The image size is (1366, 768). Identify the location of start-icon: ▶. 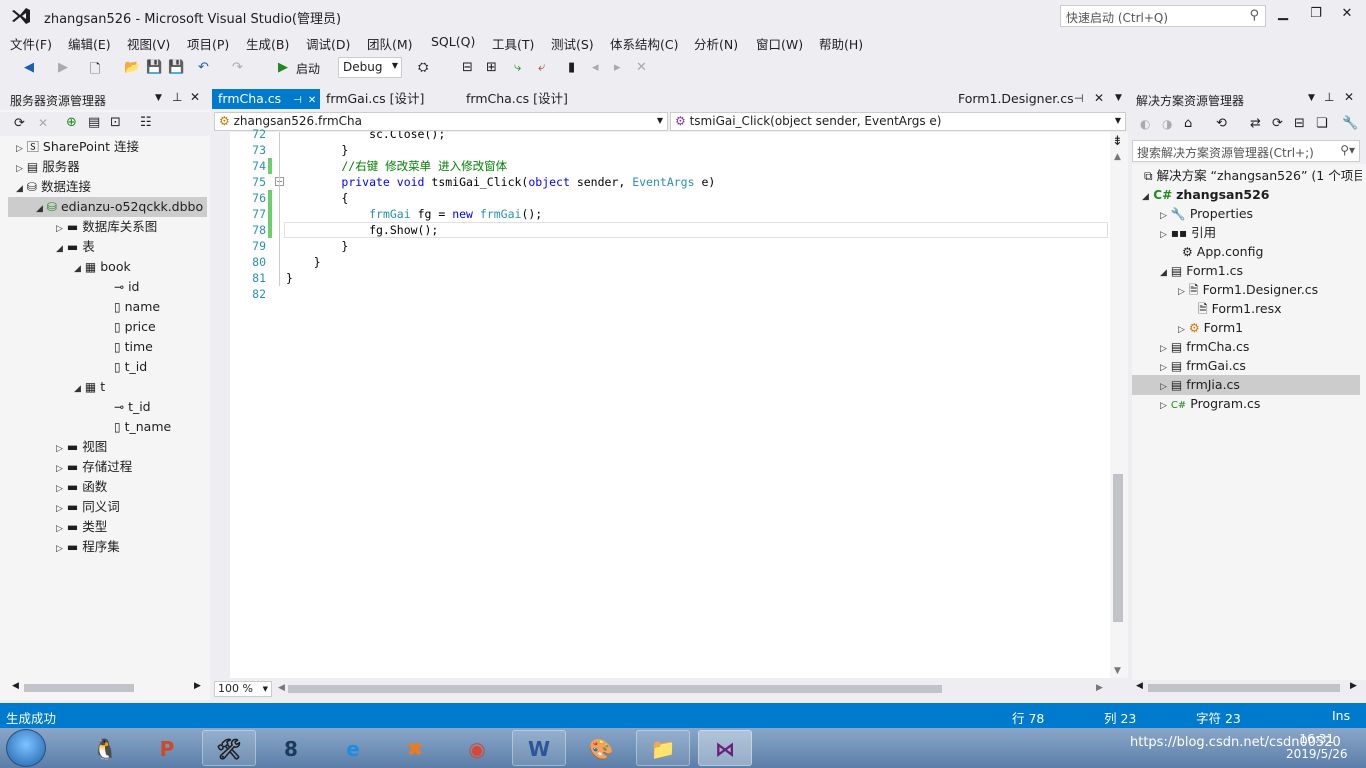
(283, 68).